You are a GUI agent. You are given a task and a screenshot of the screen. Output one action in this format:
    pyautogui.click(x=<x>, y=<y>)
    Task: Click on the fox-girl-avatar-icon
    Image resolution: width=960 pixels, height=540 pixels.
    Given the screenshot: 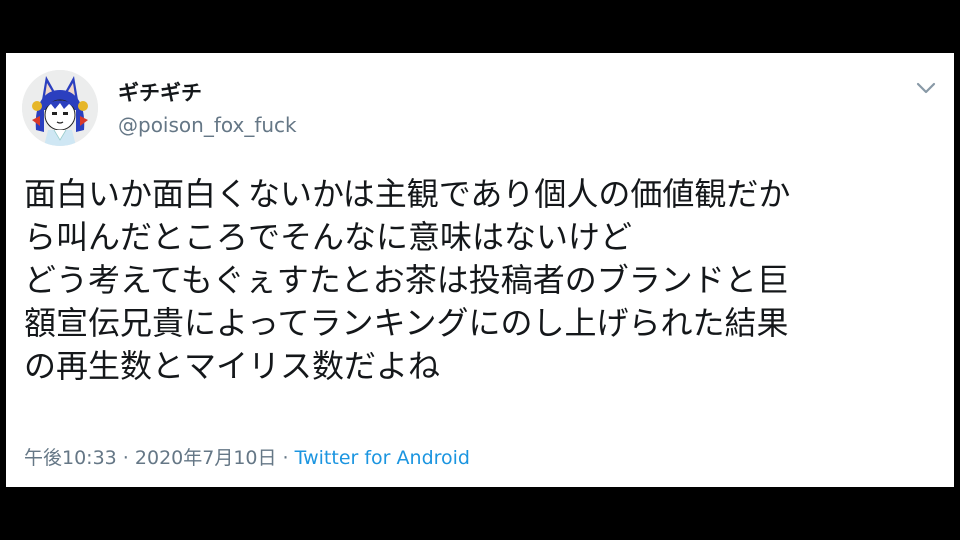 What is the action you would take?
    pyautogui.click(x=60, y=108)
    